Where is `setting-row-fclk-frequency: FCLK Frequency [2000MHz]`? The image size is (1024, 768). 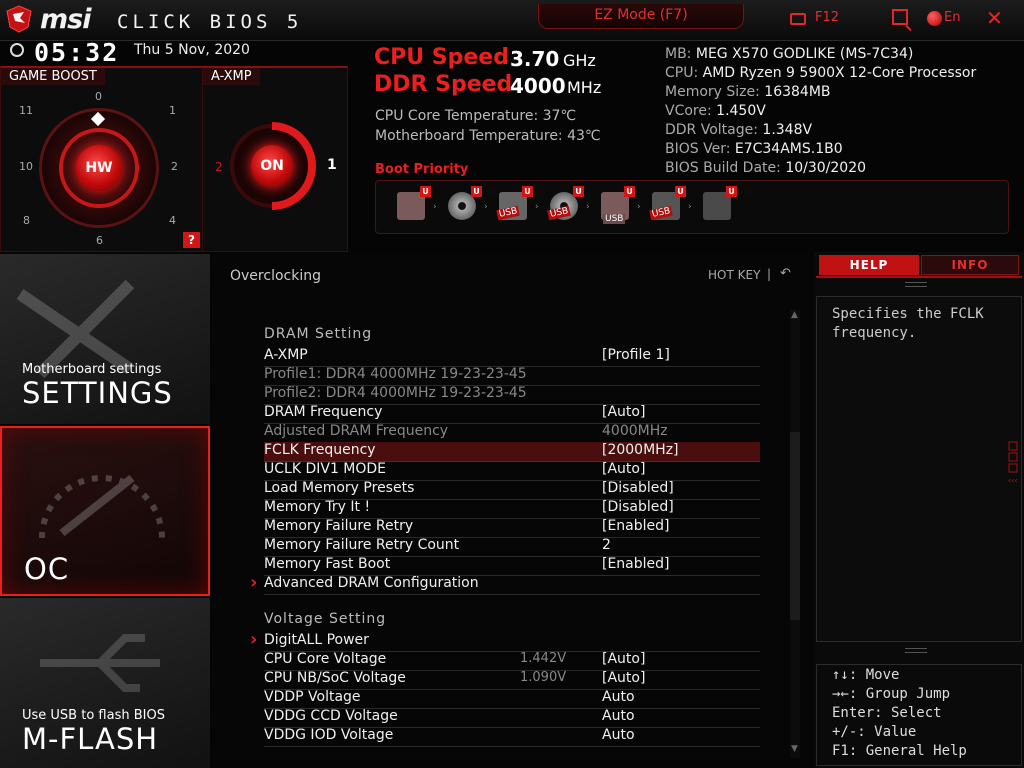 setting-row-fclk-frequency: FCLK Frequency [2000MHz] is located at coordinates (512, 452).